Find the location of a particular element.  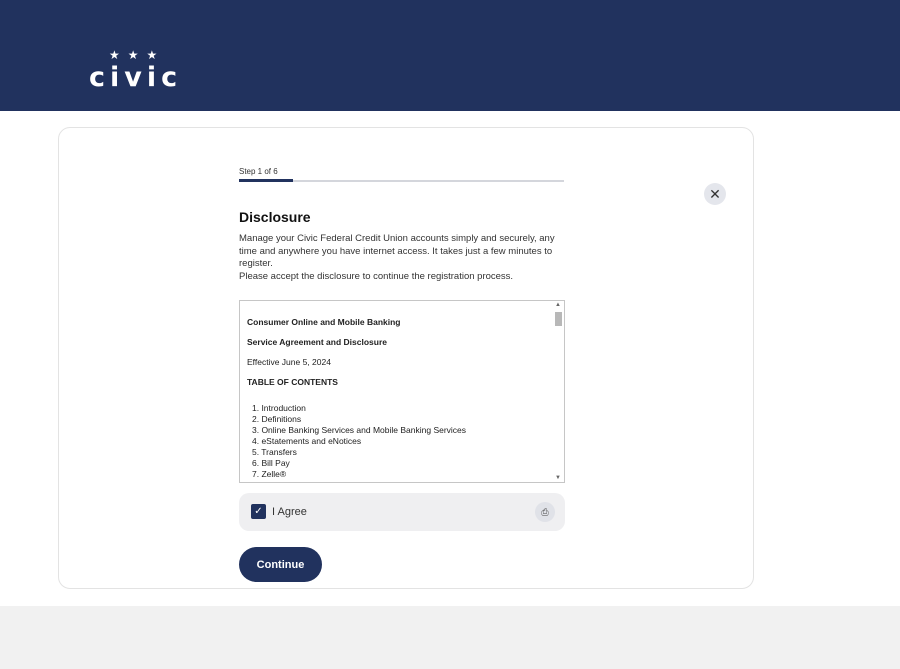

progress-fill is located at coordinates (266, 180).